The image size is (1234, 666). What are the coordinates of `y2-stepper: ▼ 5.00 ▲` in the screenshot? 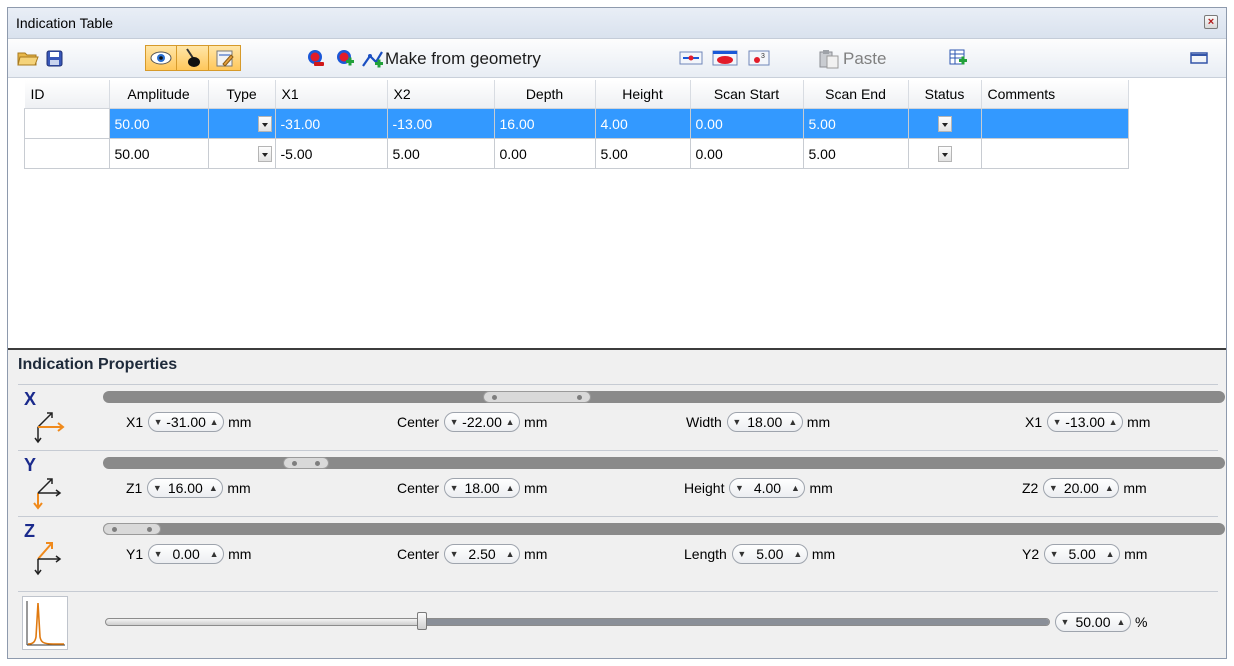 It's located at (1082, 554).